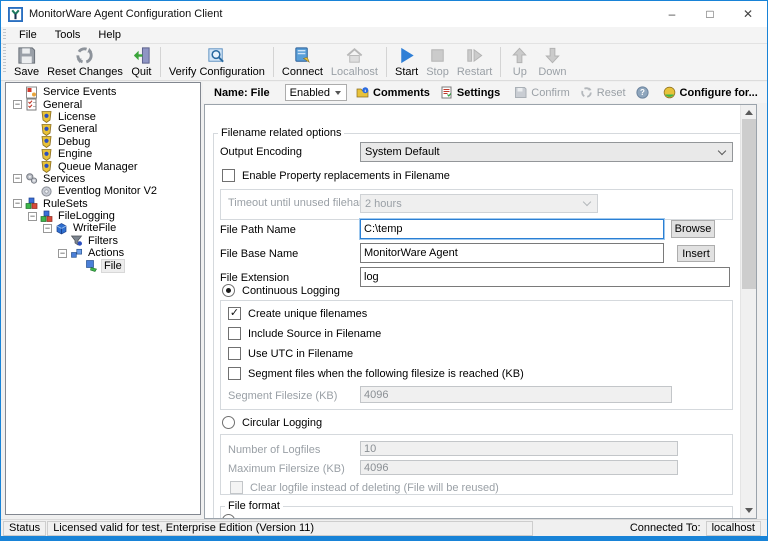 The height and width of the screenshot is (541, 768). Describe the element at coordinates (234, 353) in the screenshot. I see `use-utc-checkbox` at that location.